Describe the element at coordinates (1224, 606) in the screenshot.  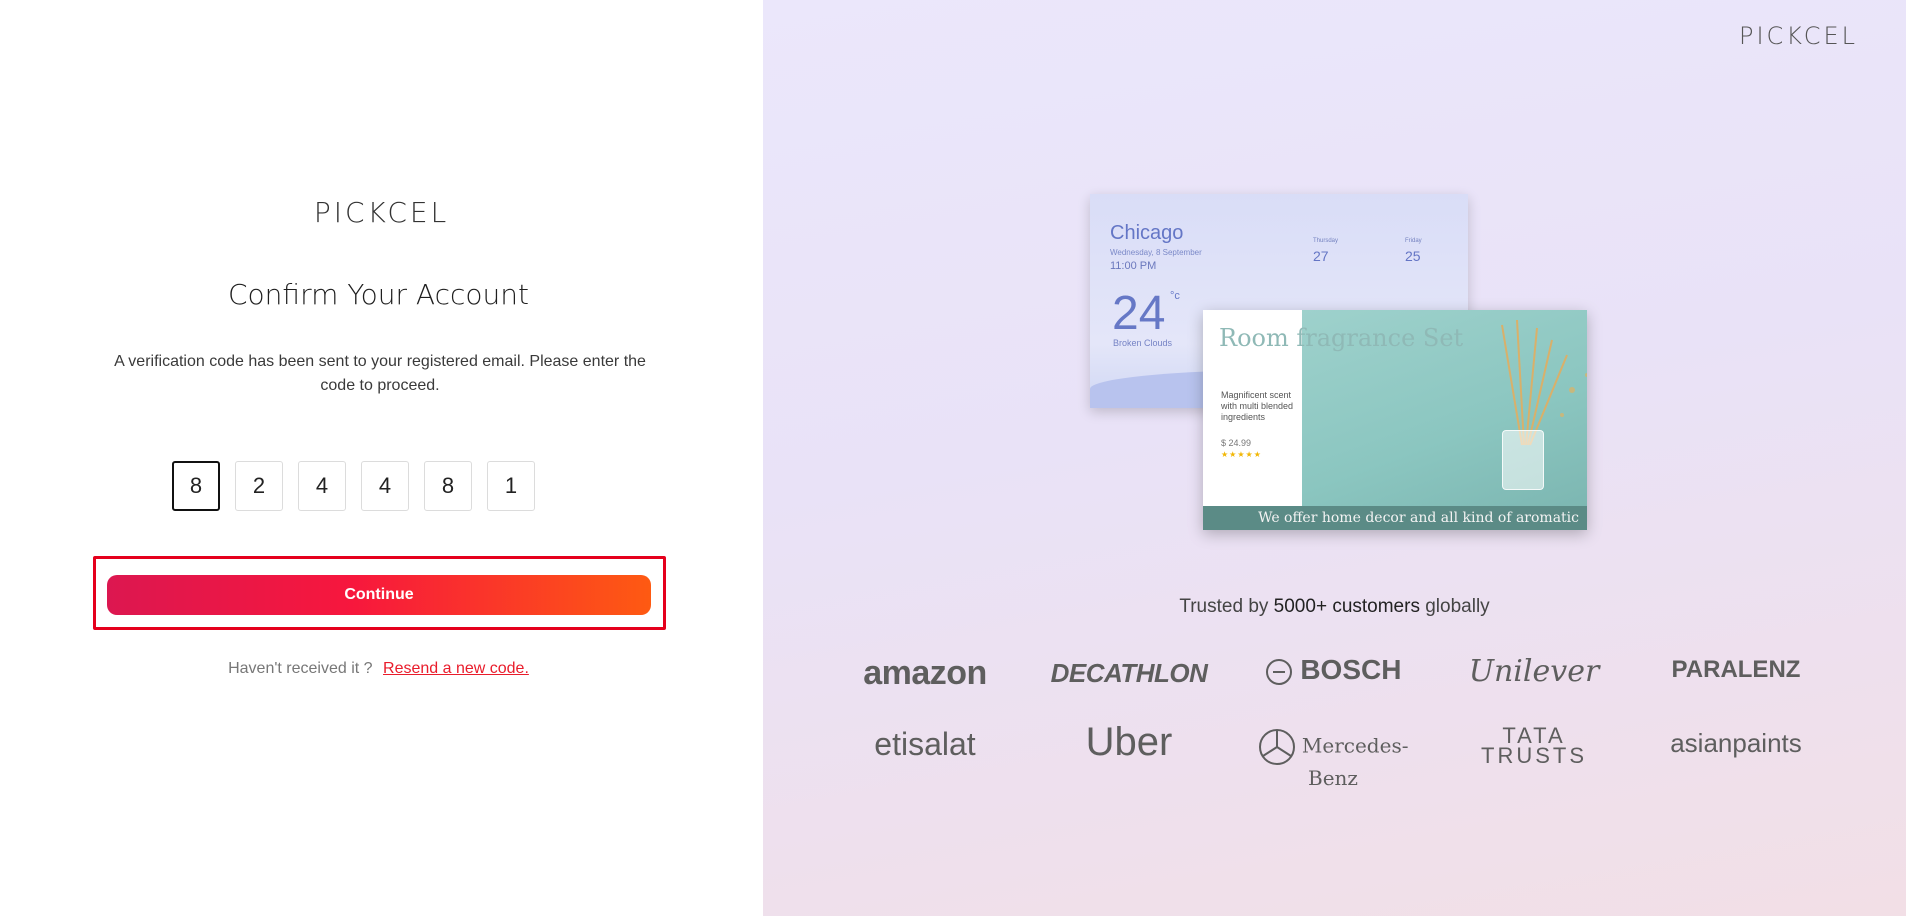
I see `trusted-prefix: Trusted by` at that location.